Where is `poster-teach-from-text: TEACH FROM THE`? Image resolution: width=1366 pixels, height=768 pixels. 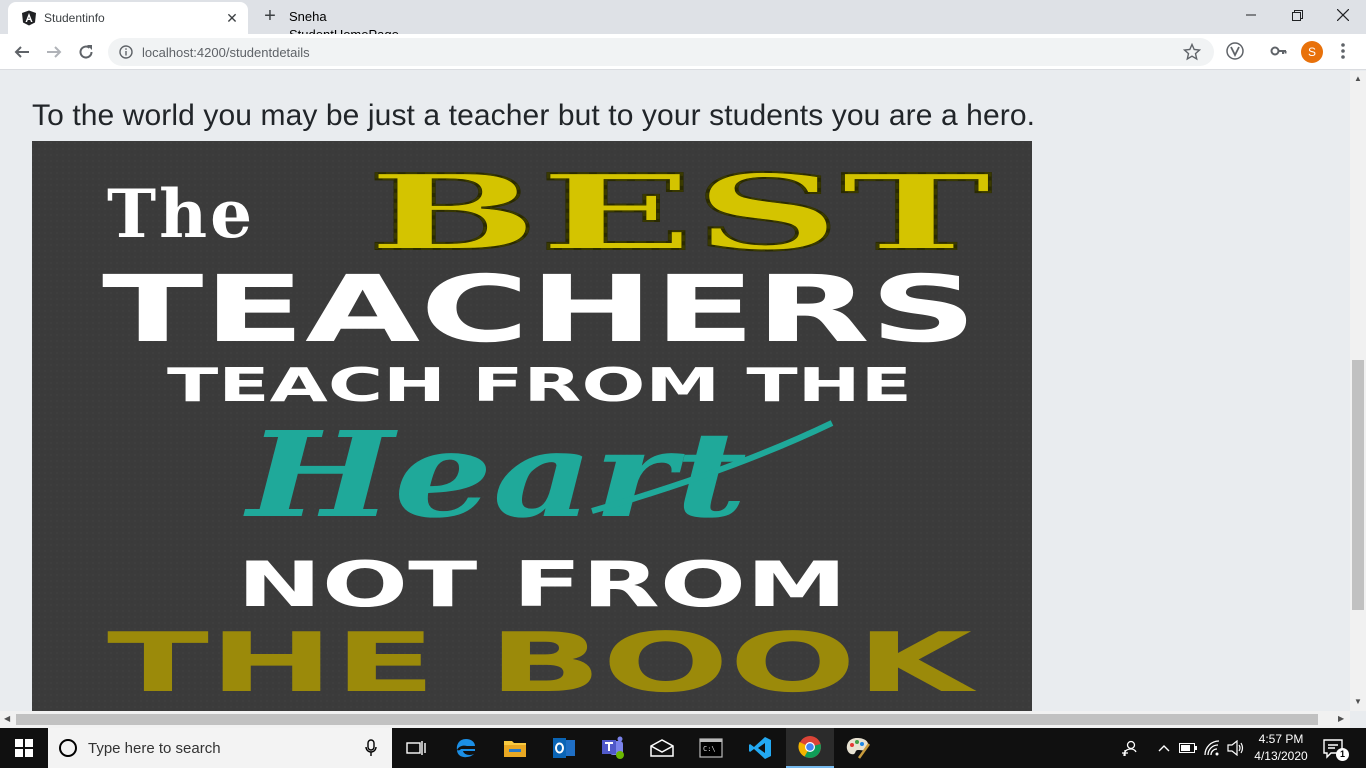
poster-teach-from-text: TEACH FROM THE is located at coordinates (539, 385).